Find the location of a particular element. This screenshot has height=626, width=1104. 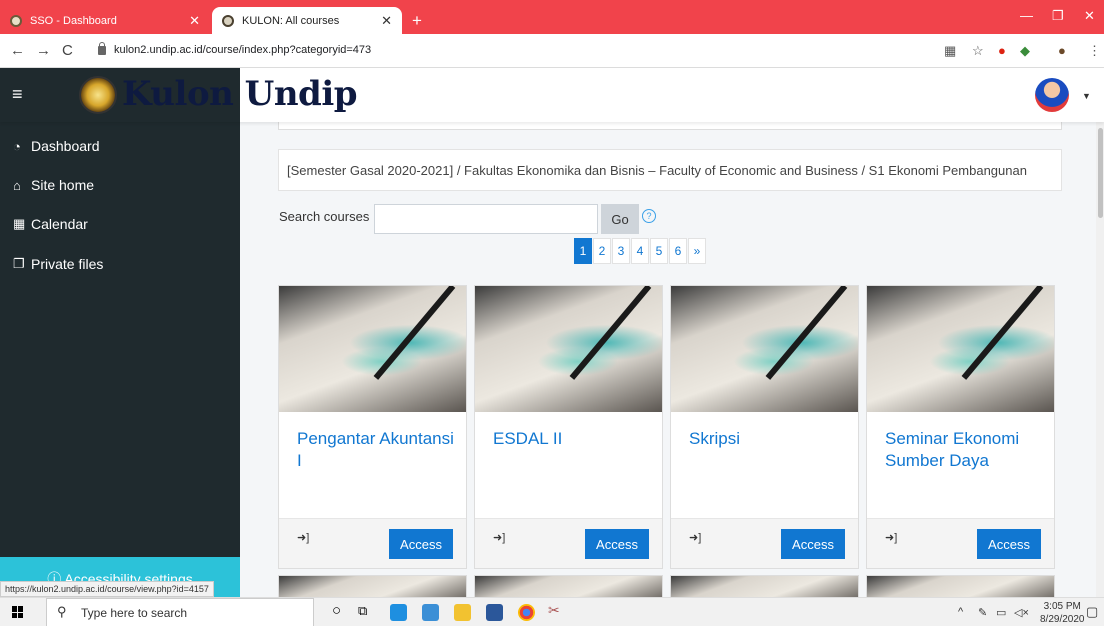

course-title: Seminar Ekonomi Sumber Daya is located at coordinates (965, 450).